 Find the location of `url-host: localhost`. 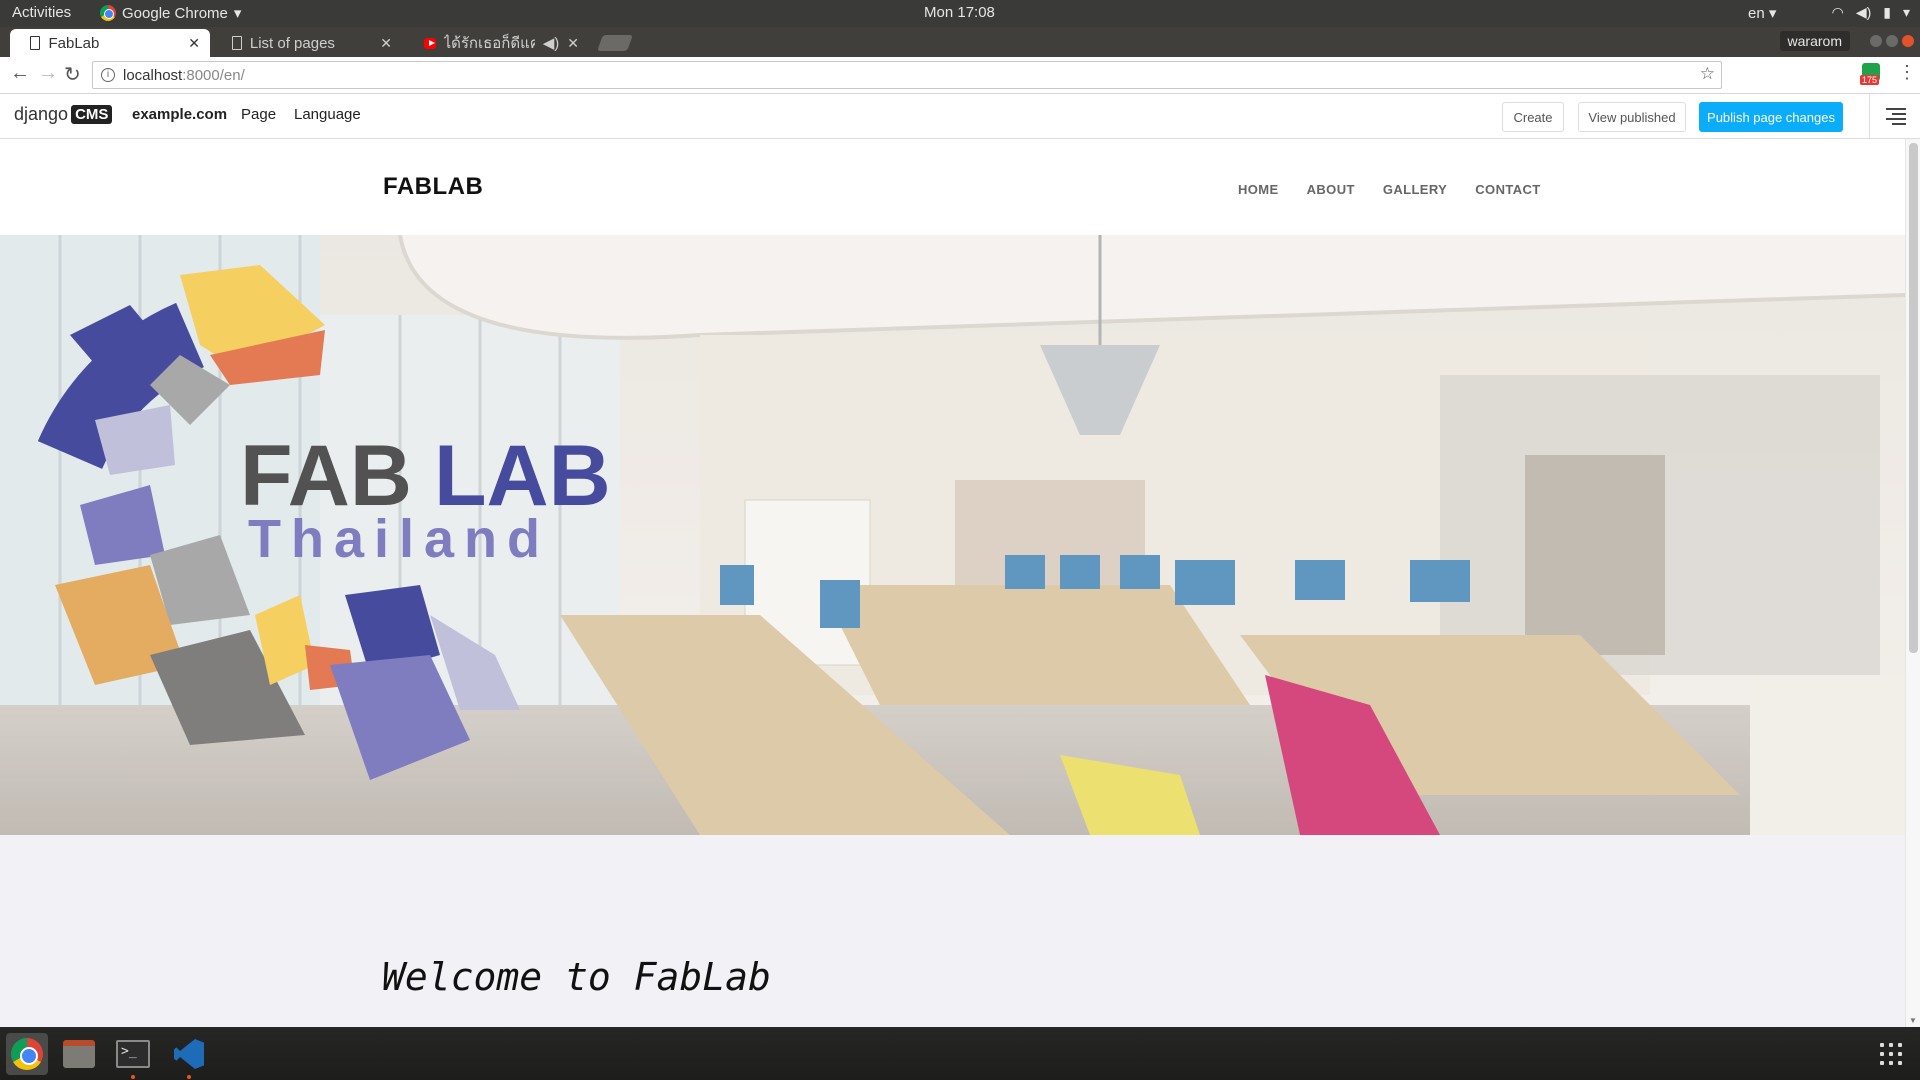

url-host: localhost is located at coordinates (153, 75).